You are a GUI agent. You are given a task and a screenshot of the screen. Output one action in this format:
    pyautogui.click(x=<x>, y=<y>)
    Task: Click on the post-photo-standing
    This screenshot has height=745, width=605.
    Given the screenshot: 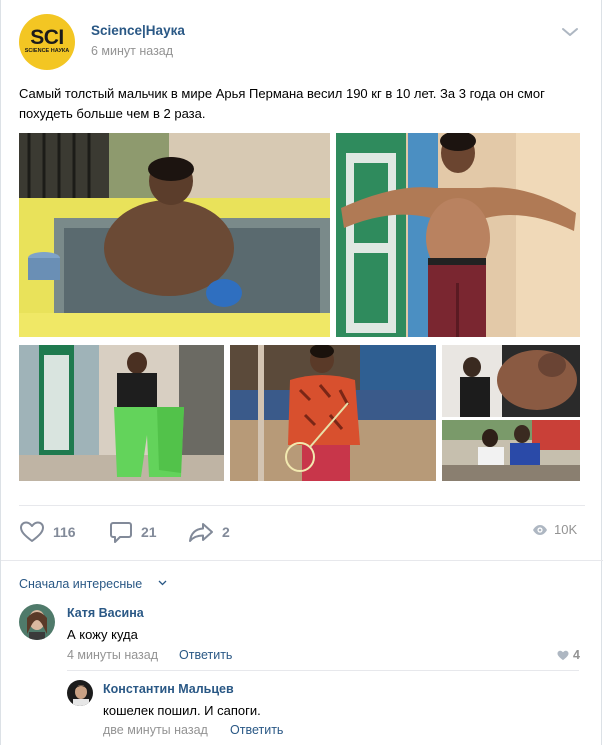 What is the action you would take?
    pyautogui.click(x=458, y=235)
    